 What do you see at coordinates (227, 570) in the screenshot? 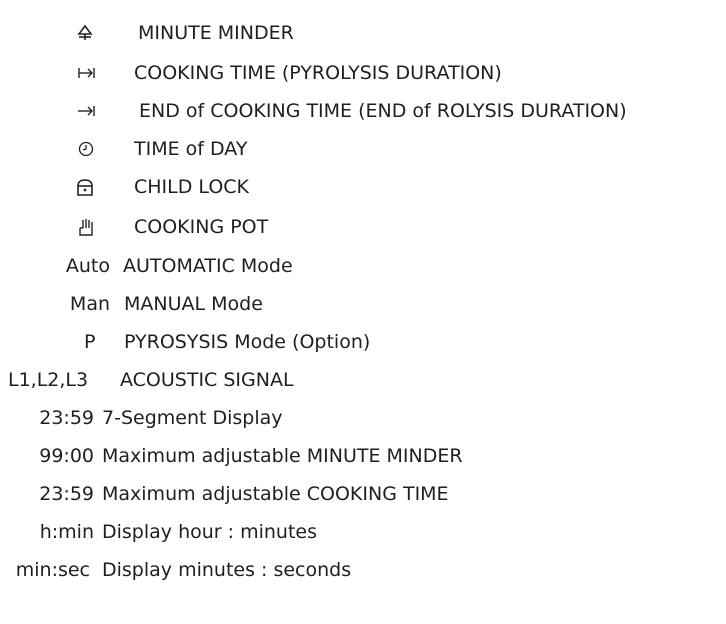
I see `legend-label: Display minutes : seconds` at bounding box center [227, 570].